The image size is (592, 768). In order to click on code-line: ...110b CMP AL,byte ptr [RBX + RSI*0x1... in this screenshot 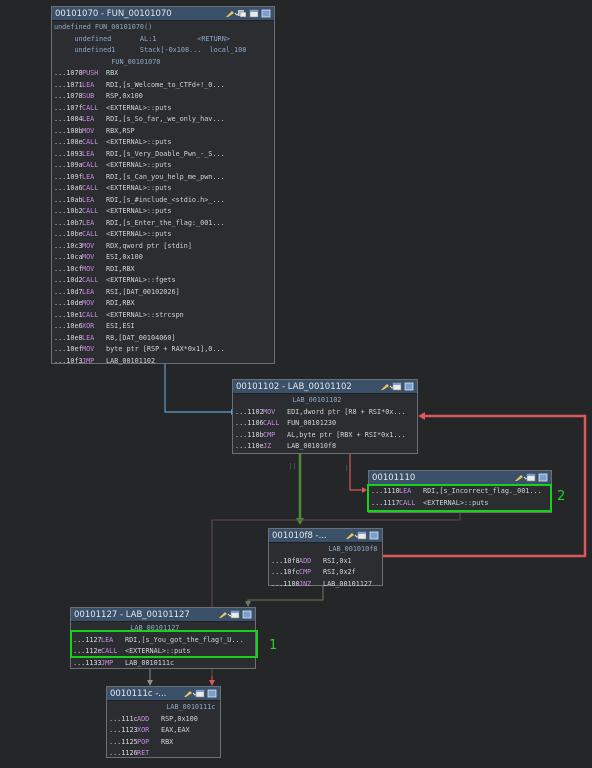, I will do `click(325, 436)`.